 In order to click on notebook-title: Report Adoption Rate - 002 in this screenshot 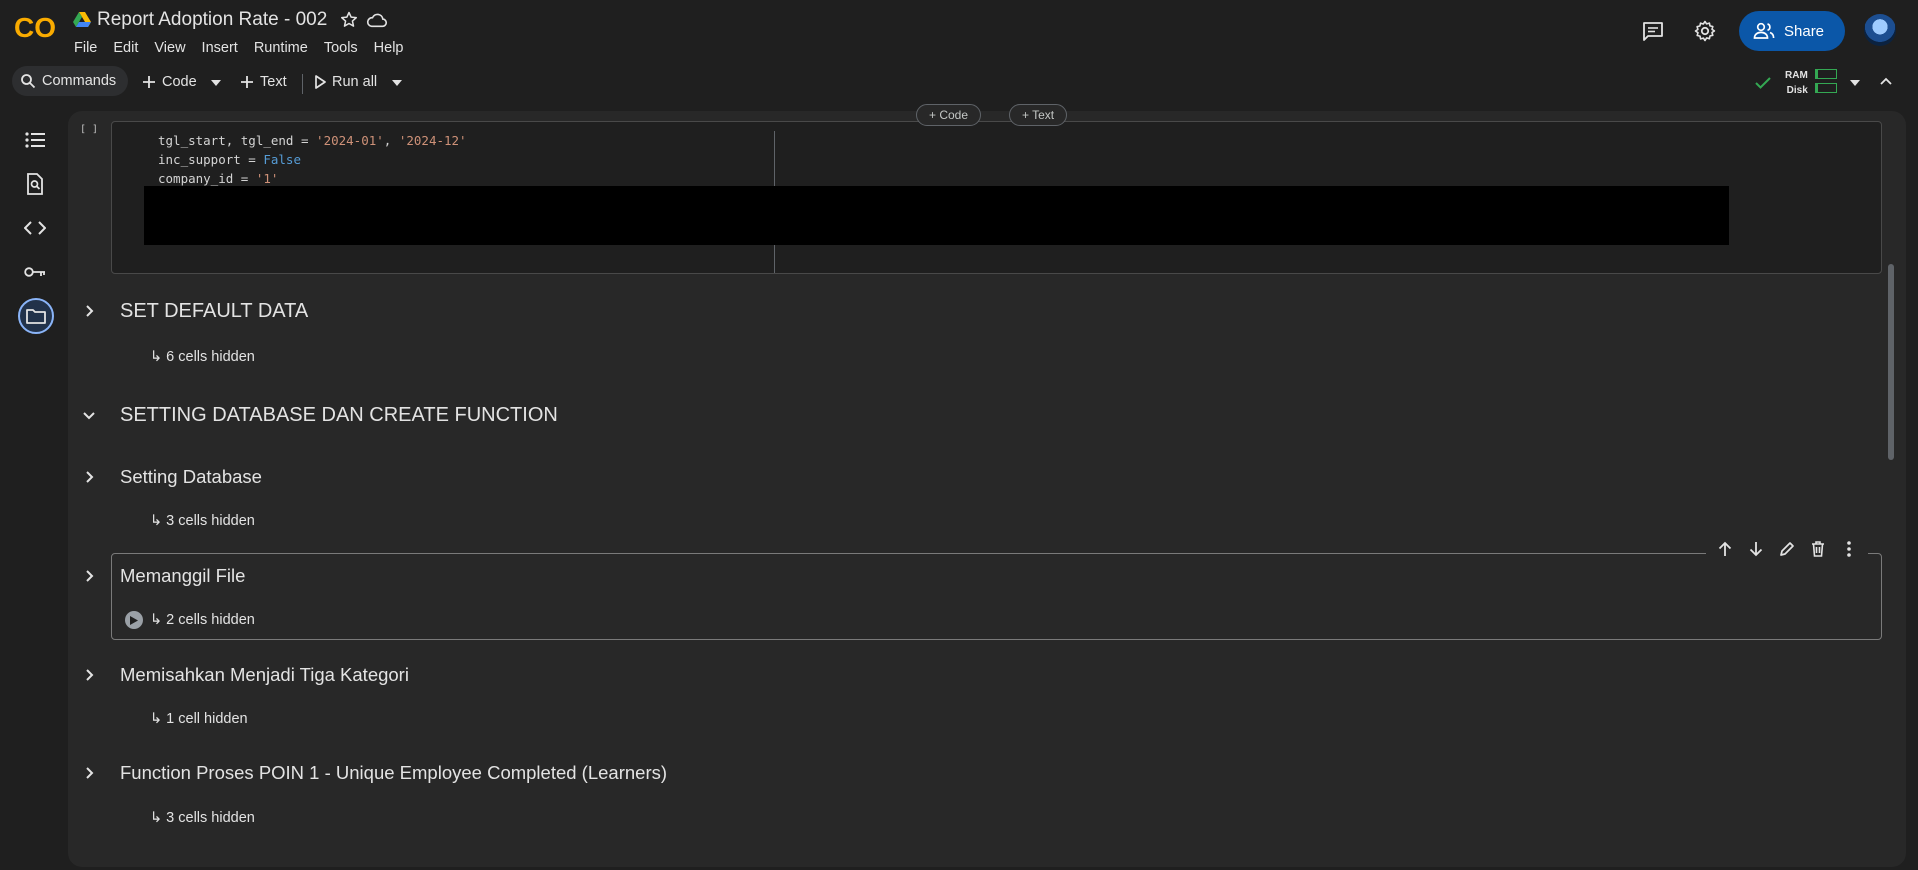, I will do `click(212, 20)`.